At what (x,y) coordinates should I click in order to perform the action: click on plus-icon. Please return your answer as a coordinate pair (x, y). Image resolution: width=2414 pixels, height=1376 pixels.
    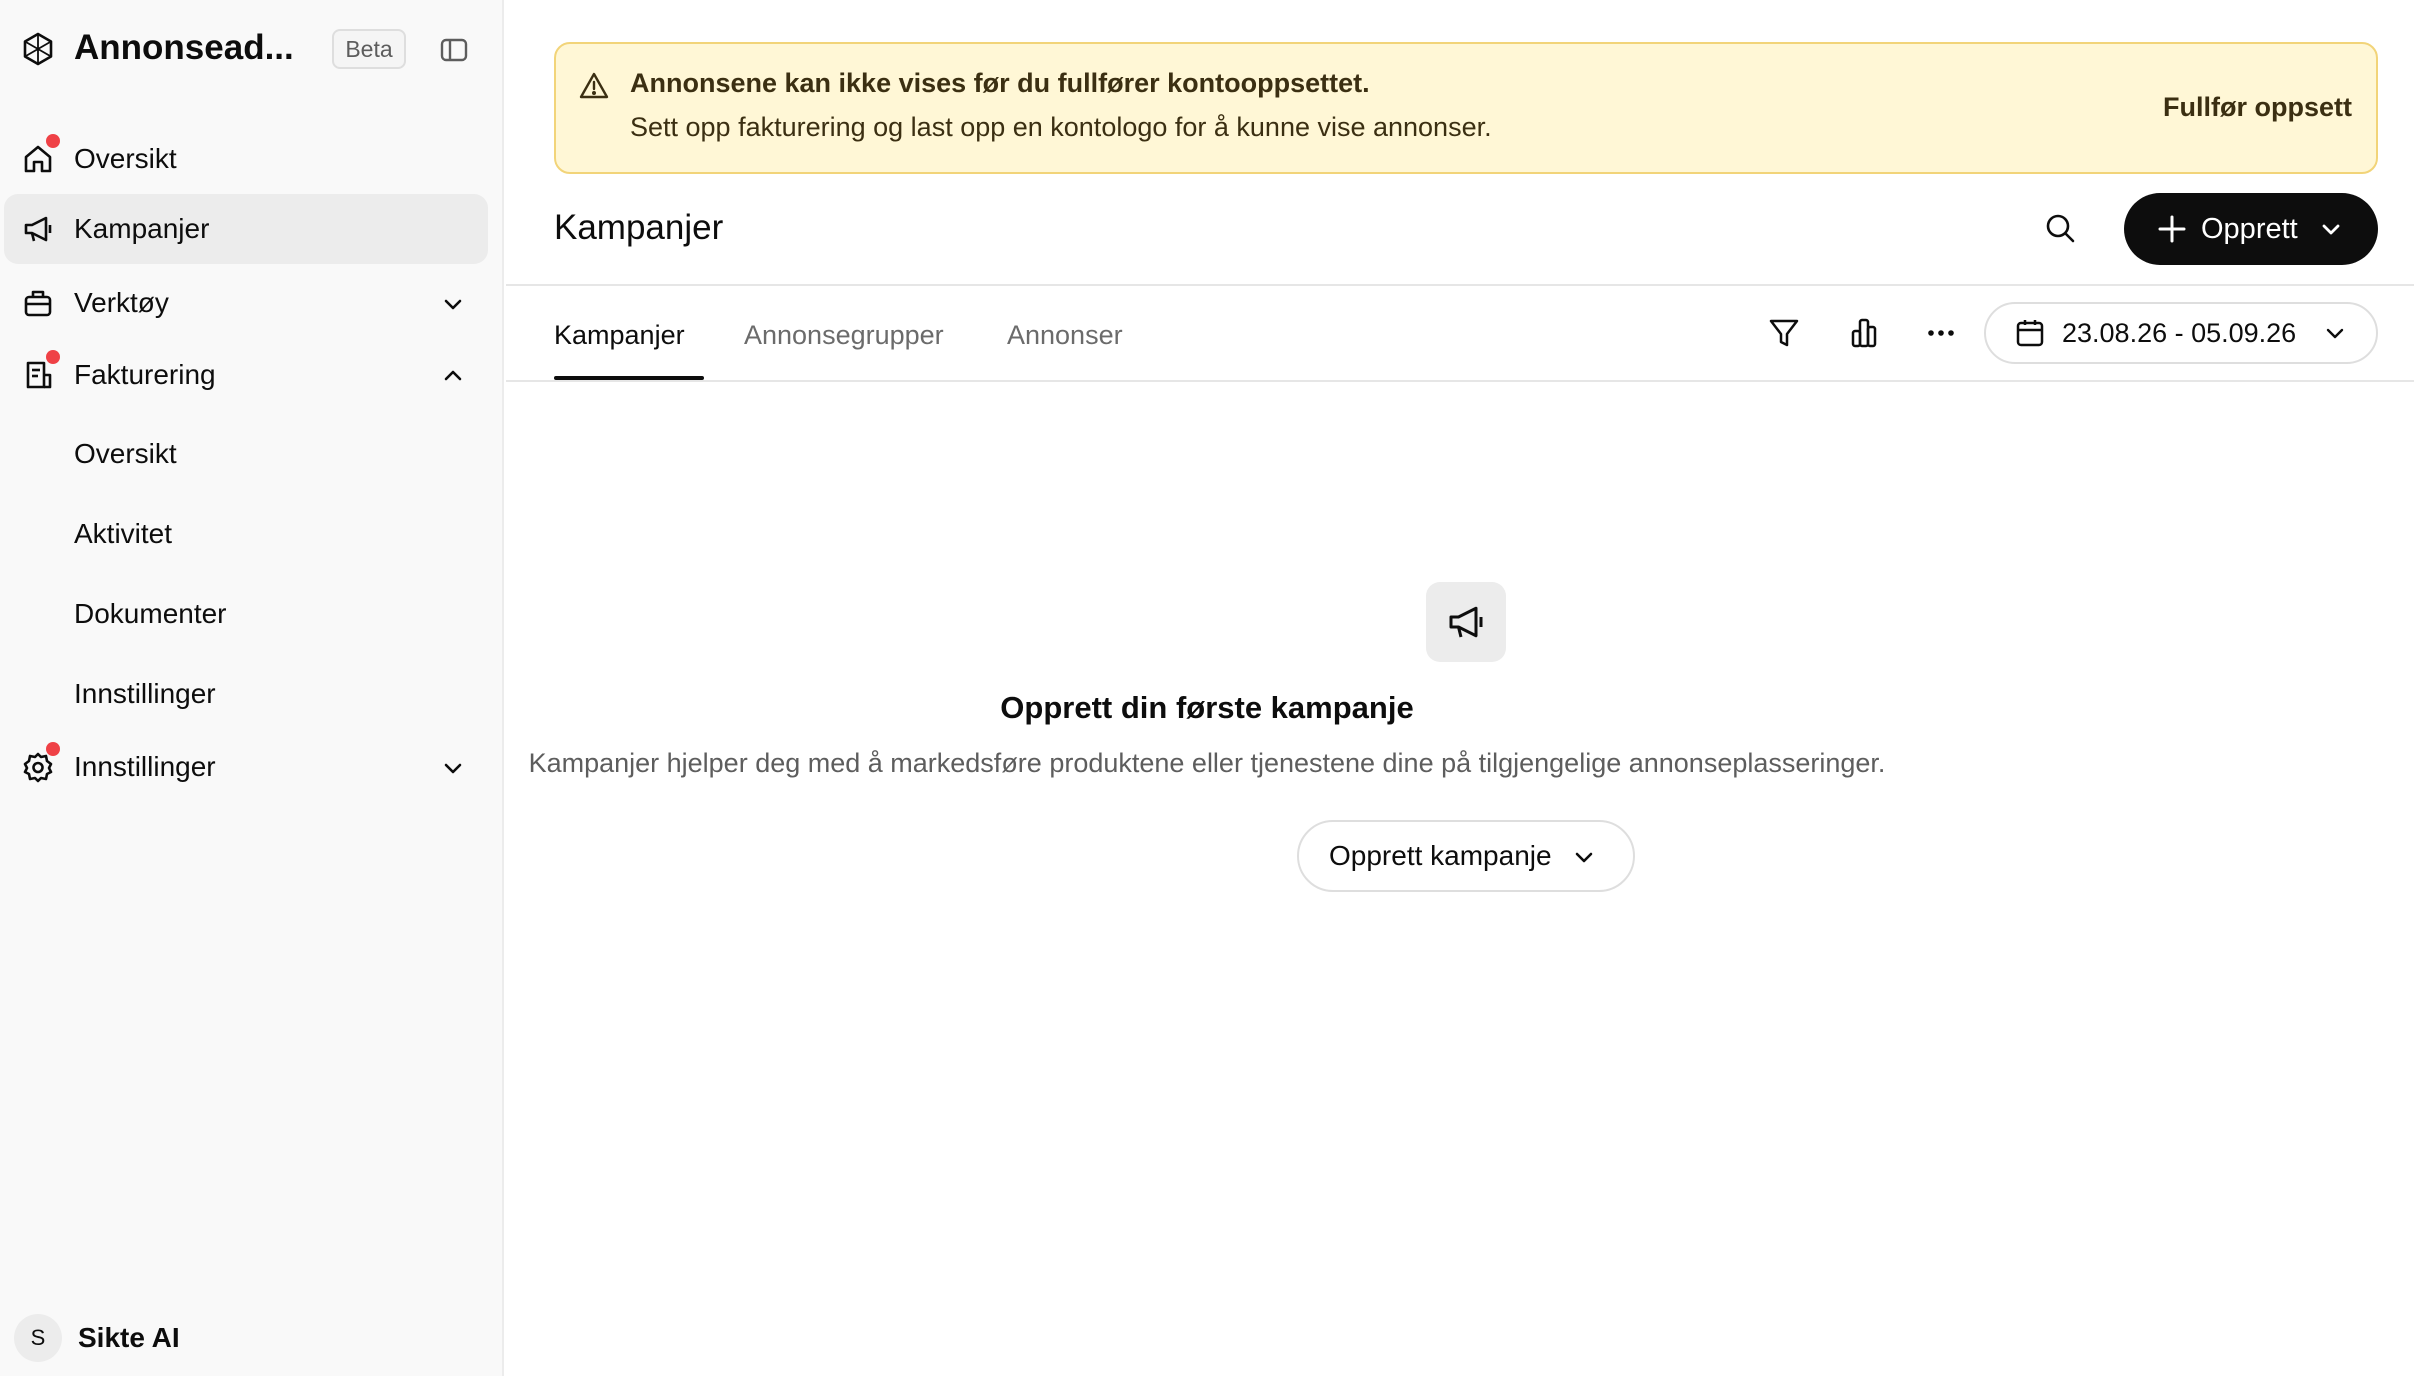
    Looking at the image, I should click on (2172, 229).